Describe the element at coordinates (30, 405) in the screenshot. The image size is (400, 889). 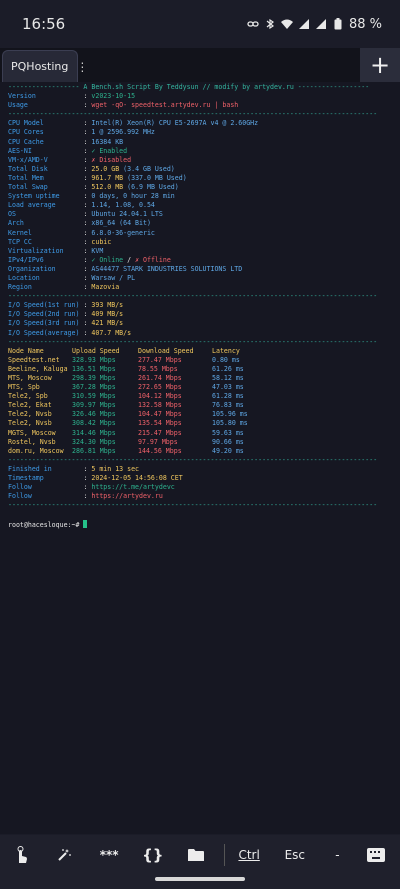
I see `speed-cell: Tele2, Ekat` at that location.